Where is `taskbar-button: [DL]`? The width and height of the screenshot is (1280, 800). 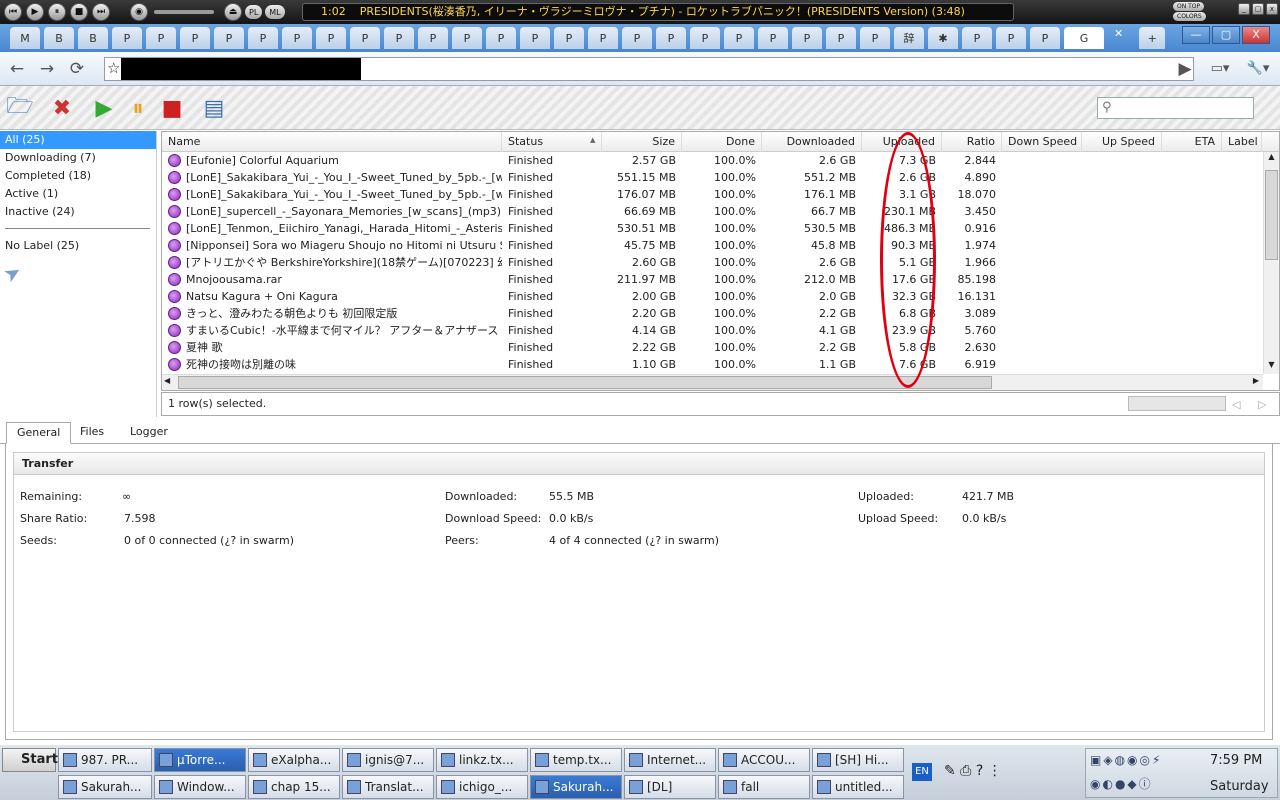 taskbar-button: [DL] is located at coordinates (670, 787).